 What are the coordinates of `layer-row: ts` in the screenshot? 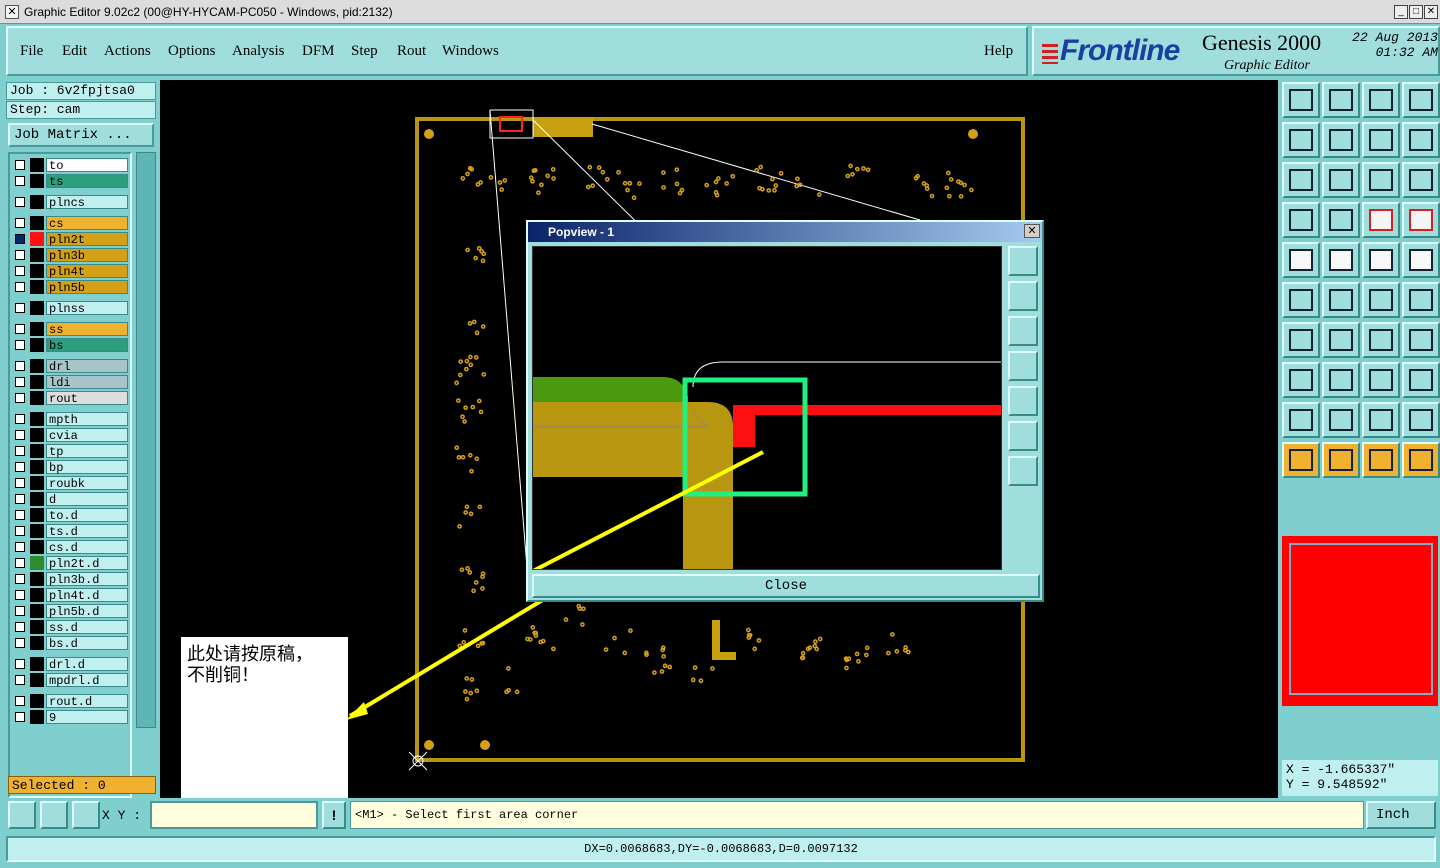 It's located at (71, 181).